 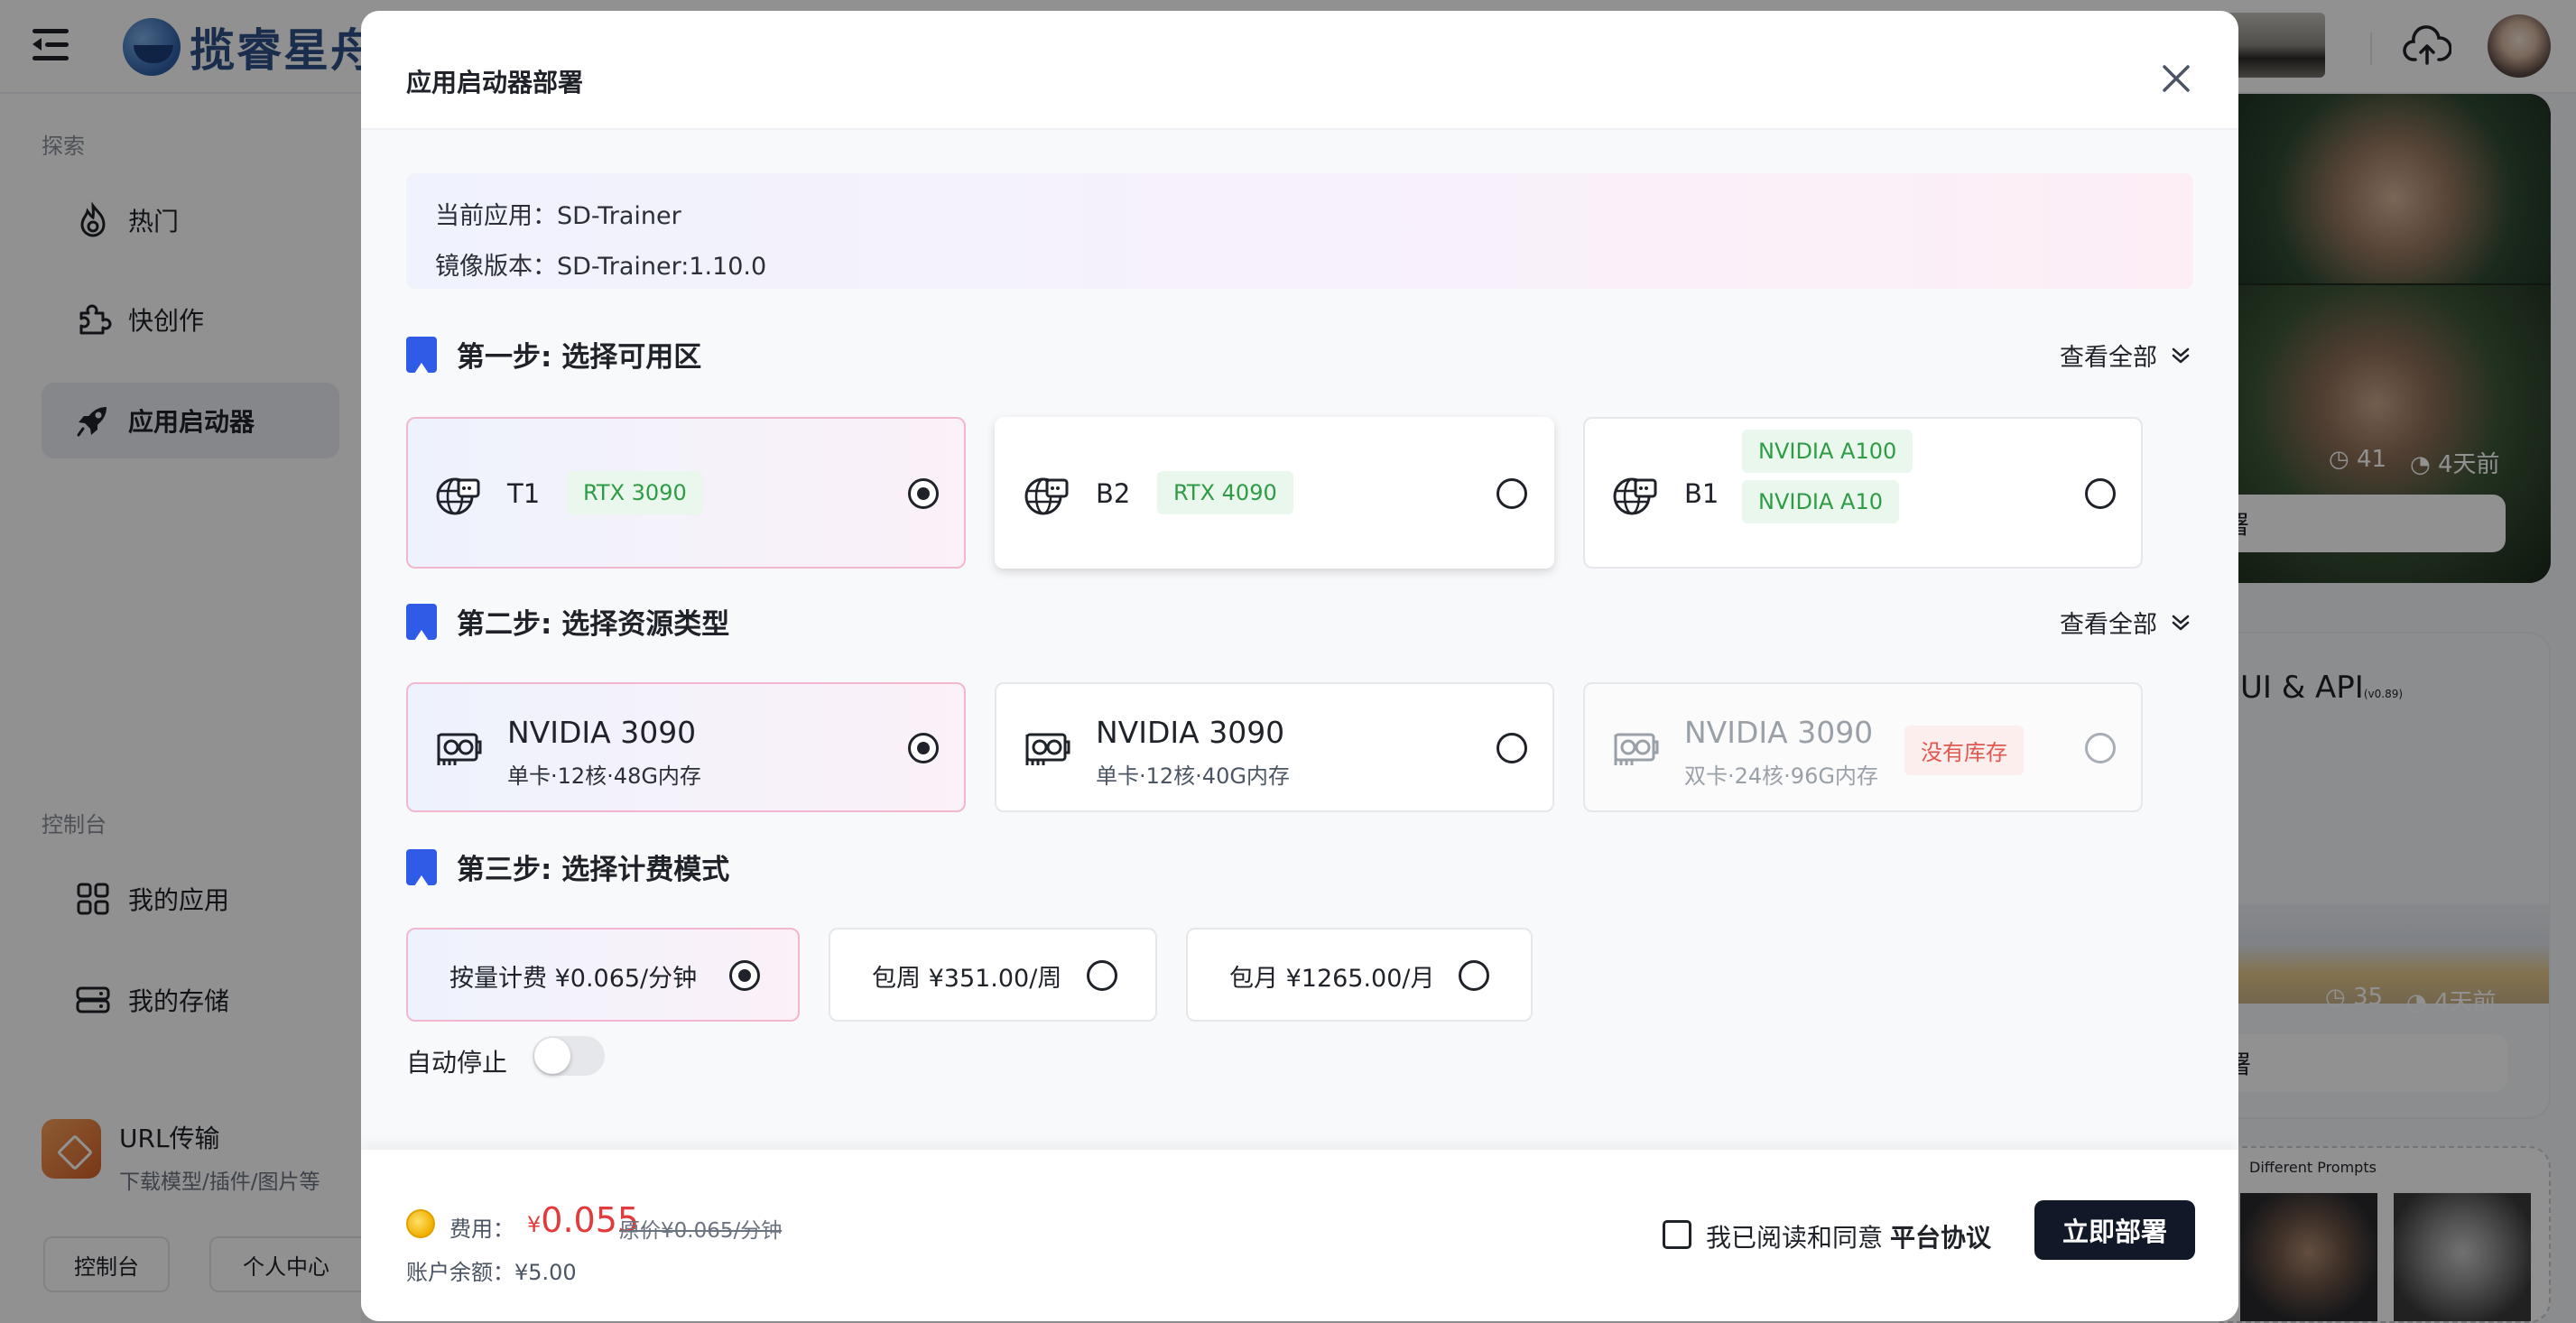 What do you see at coordinates (1781, 776) in the screenshot?
I see `resource-spec: 双卡·24核·96G内存` at bounding box center [1781, 776].